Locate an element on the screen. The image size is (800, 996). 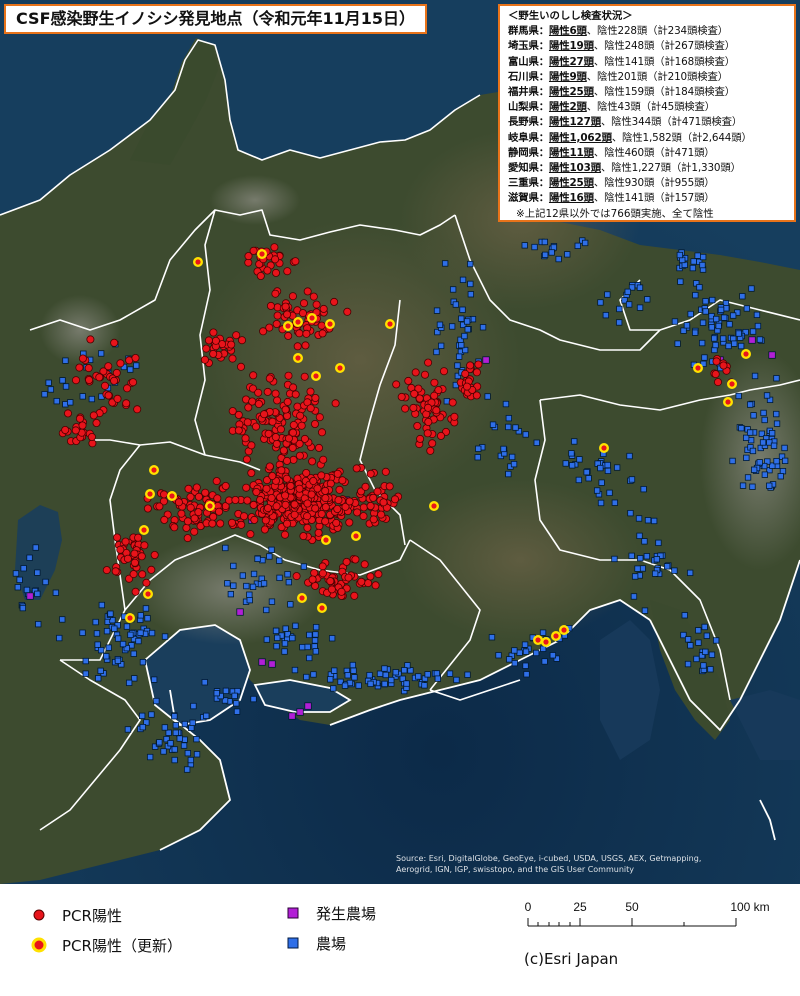
inspection-row: 石川県：陽性9頭、陰性201頭（計210頭検査） is located at coordinates (647, 77).